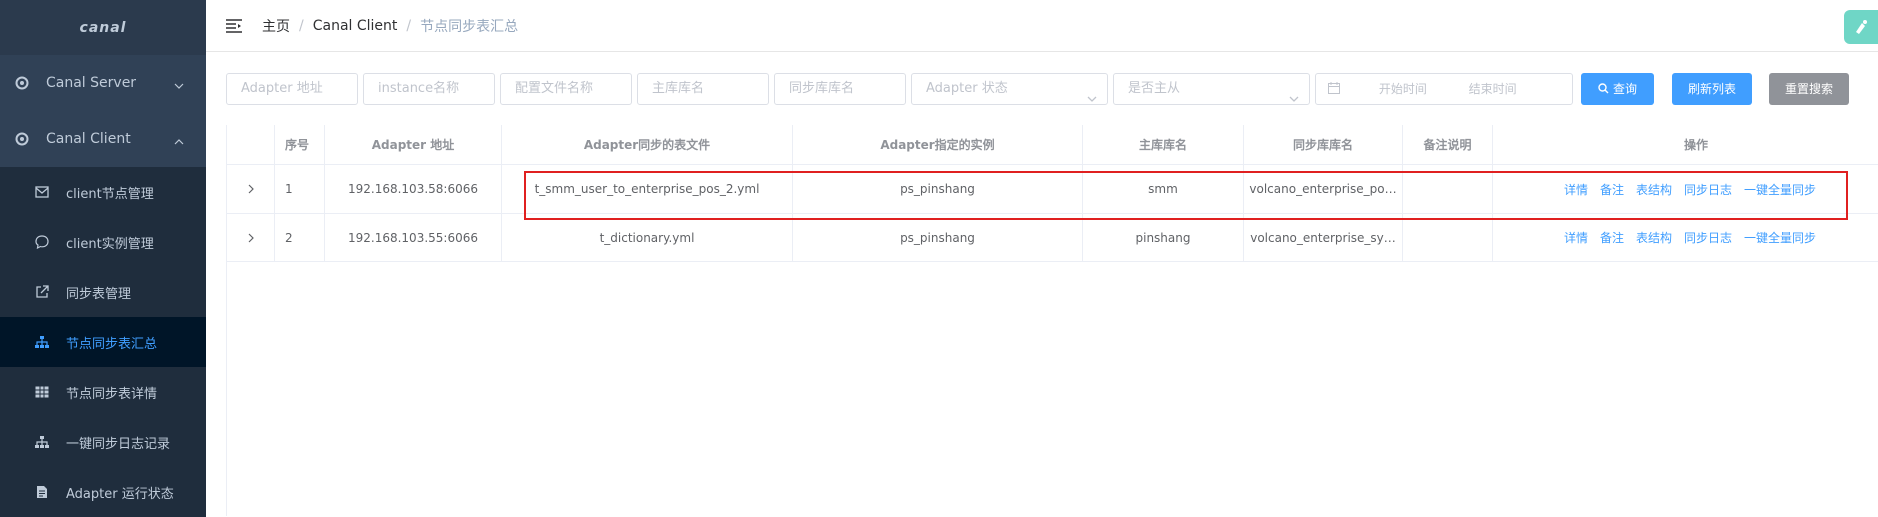 This screenshot has height=517, width=1878. Describe the element at coordinates (429, 89) in the screenshot. I see `instance-name-input: instance名称` at that location.